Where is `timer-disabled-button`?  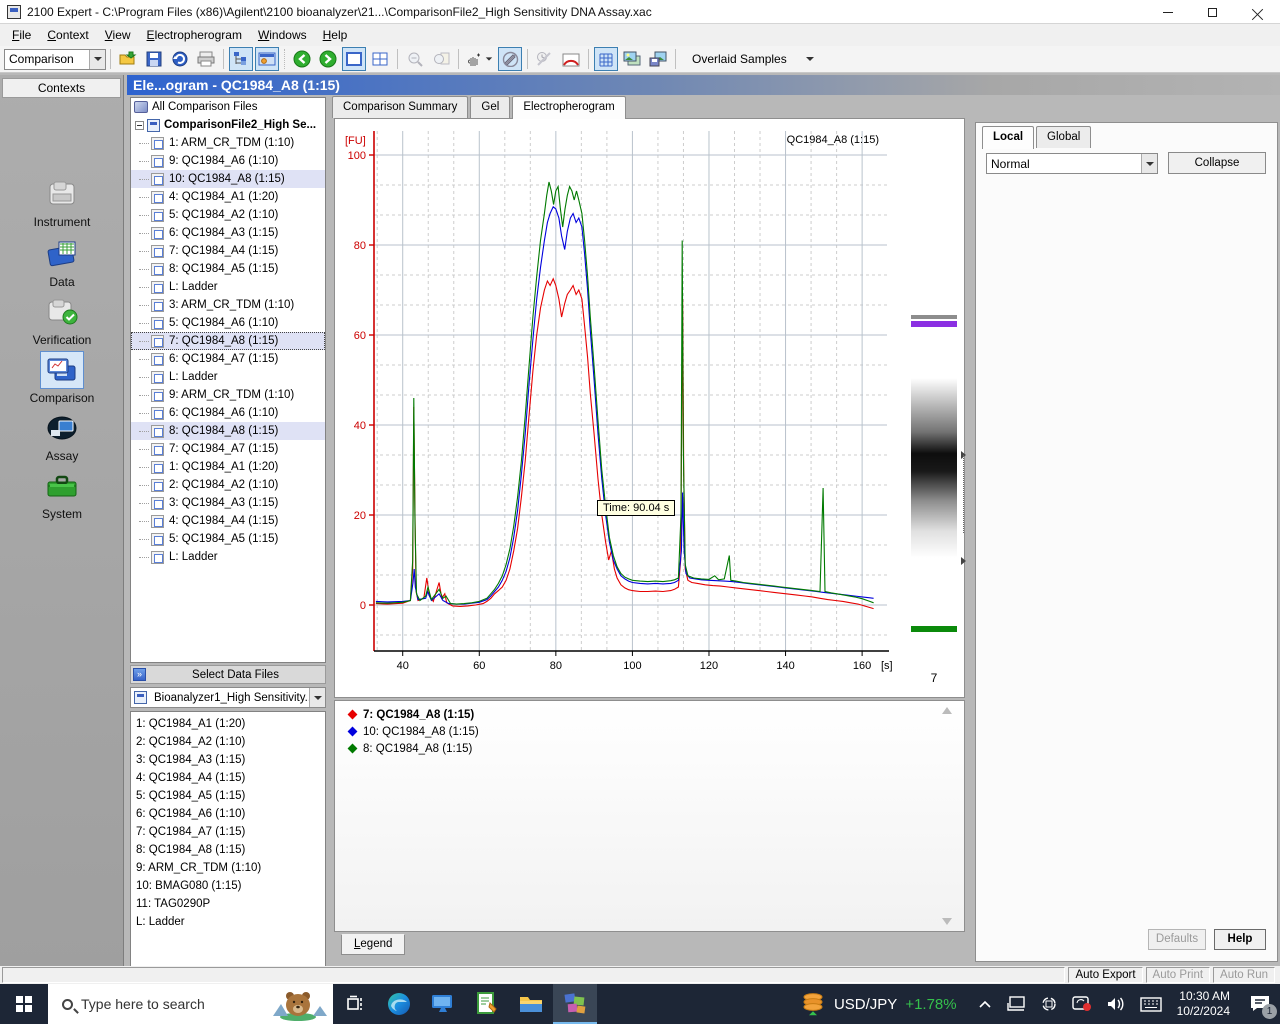 timer-disabled-button is located at coordinates (545, 59).